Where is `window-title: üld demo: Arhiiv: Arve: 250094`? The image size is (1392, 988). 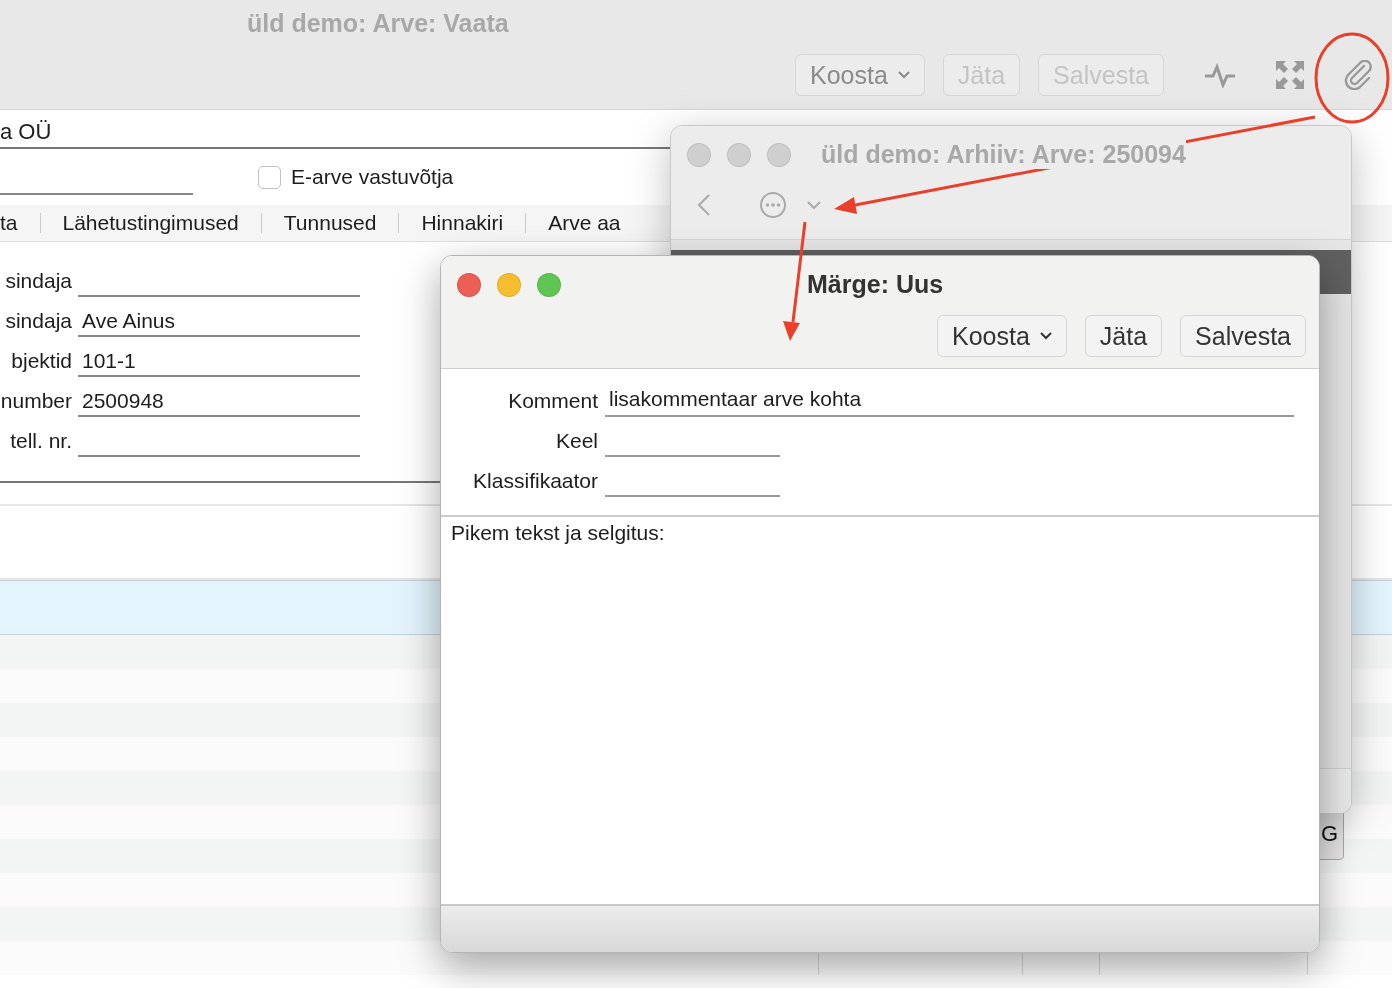 window-title: üld demo: Arhiiv: Arve: 250094 is located at coordinates (1003, 154).